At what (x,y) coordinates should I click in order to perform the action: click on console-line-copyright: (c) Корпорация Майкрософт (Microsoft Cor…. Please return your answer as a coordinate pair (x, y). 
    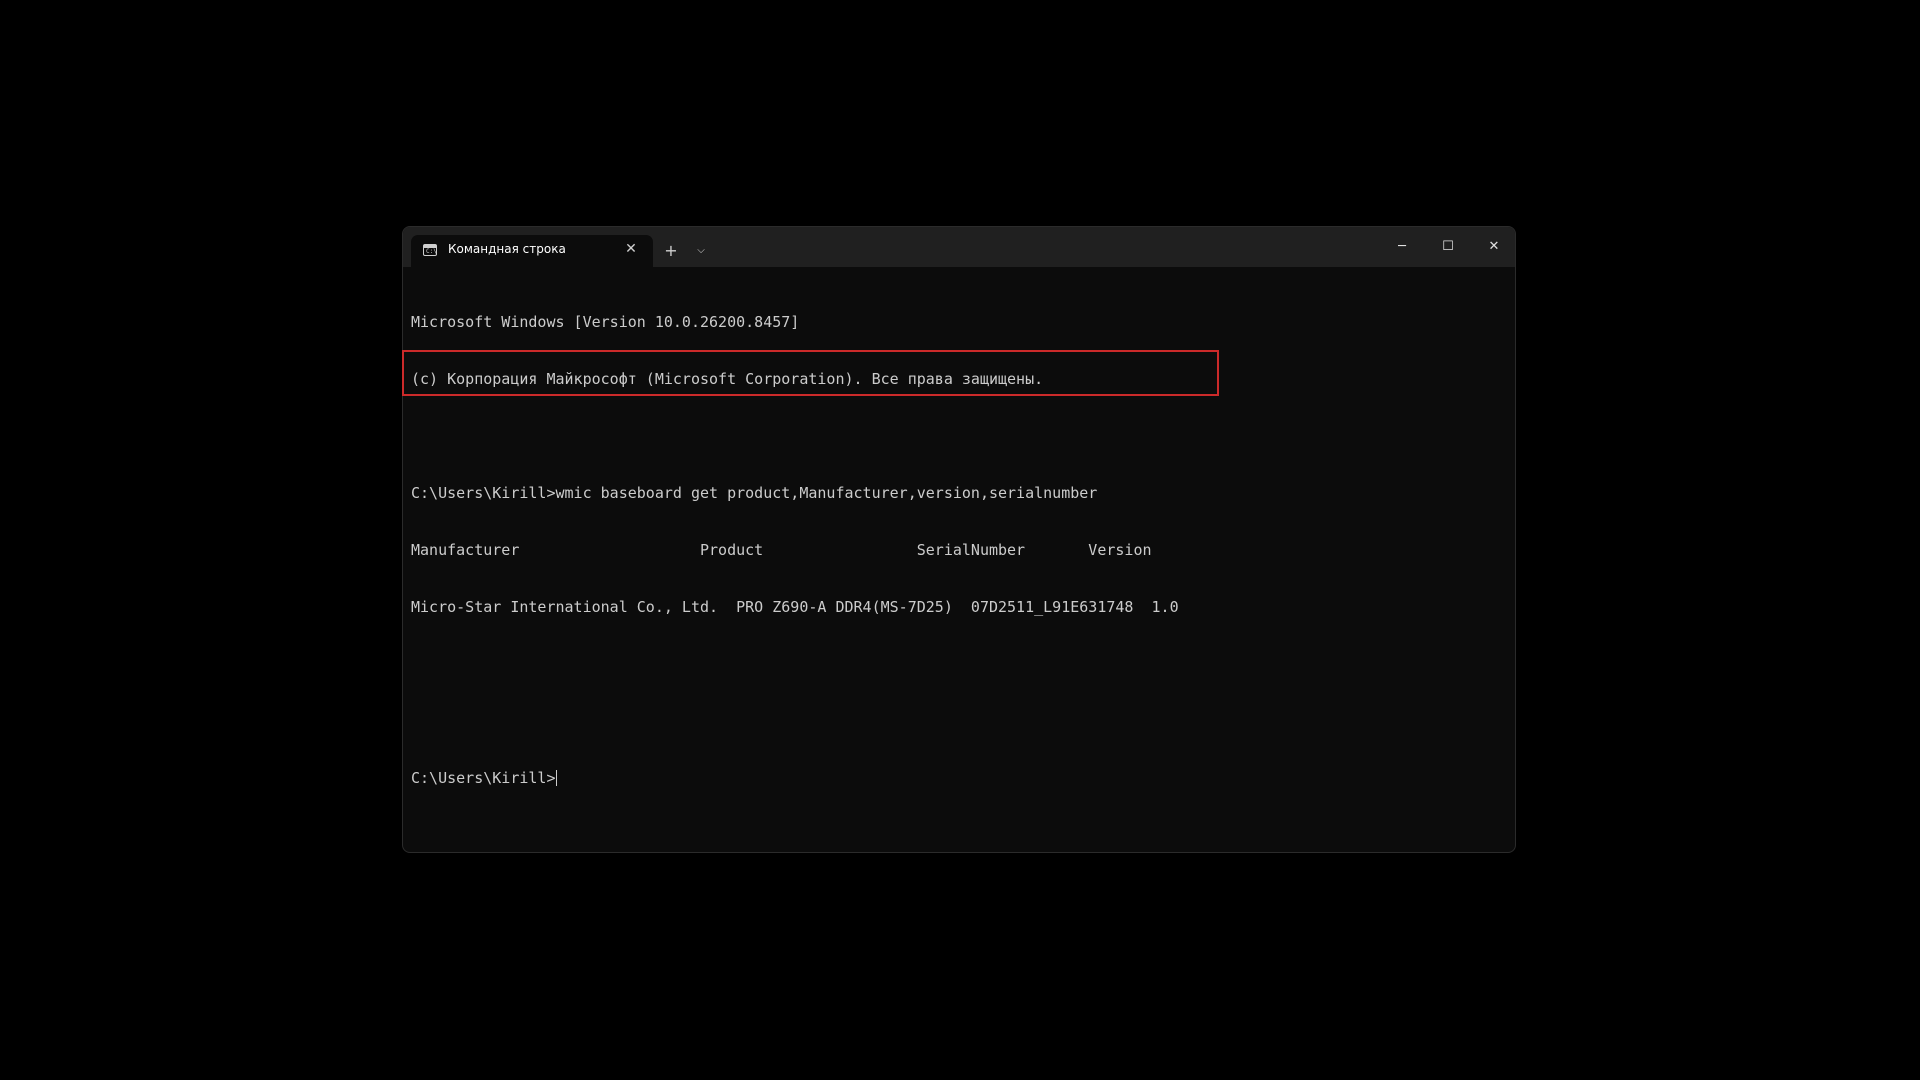
    Looking at the image, I should click on (727, 379).